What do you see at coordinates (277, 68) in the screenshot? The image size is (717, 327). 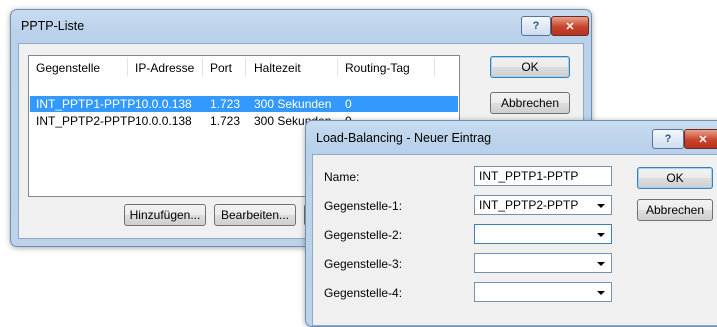 I see `col-header-haltezeit: Haltezeit` at bounding box center [277, 68].